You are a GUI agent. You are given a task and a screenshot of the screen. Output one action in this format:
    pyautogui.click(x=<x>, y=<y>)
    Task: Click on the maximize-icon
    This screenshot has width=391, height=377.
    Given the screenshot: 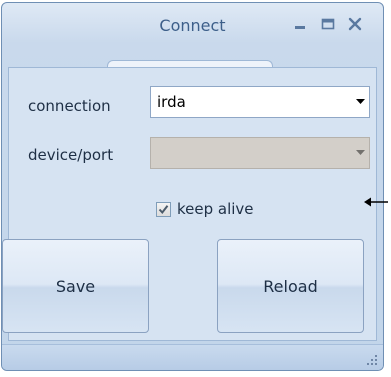 What is the action you would take?
    pyautogui.click(x=328, y=24)
    